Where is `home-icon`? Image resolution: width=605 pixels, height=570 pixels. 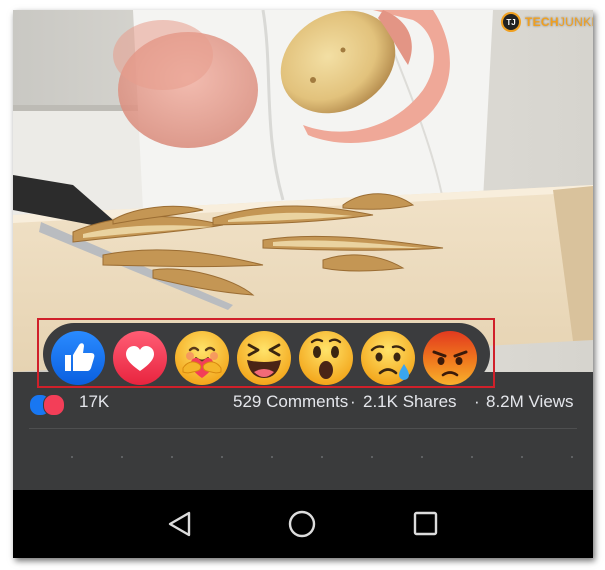 home-icon is located at coordinates (302, 524).